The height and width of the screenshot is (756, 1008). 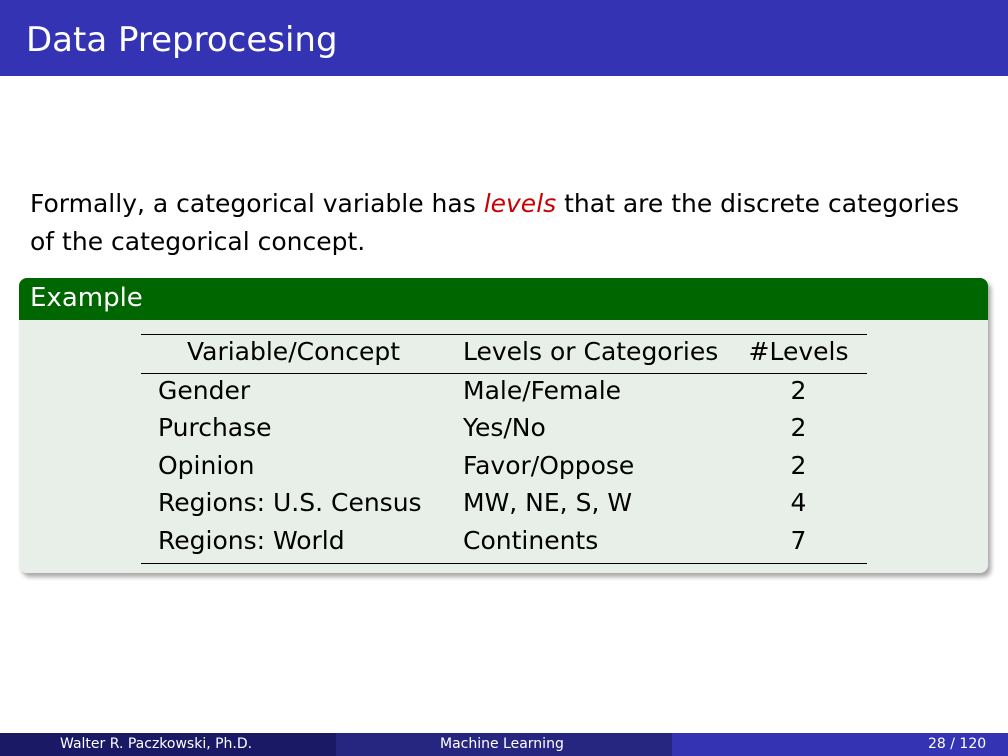 I want to click on table-row-4-count: 7, so click(x=798, y=540).